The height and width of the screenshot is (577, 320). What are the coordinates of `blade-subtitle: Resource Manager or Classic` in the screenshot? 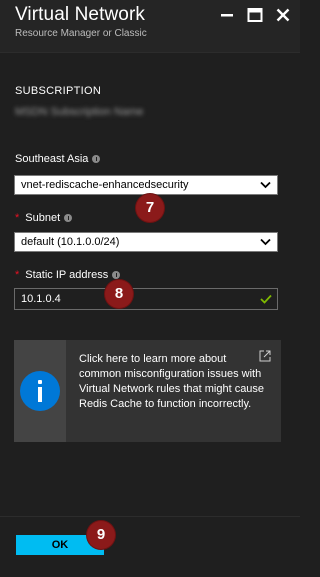 It's located at (81, 33).